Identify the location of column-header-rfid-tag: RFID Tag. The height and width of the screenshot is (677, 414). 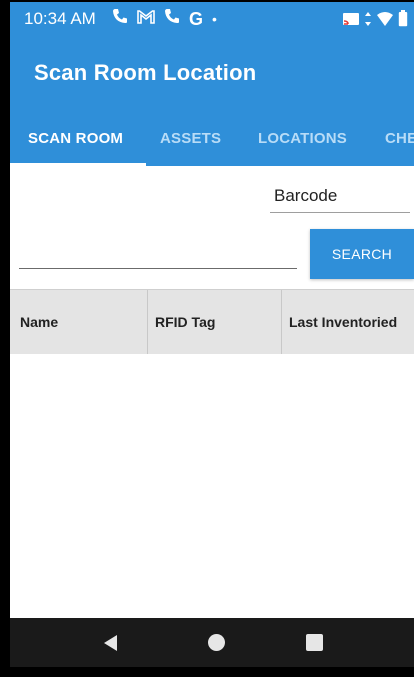
(185, 322).